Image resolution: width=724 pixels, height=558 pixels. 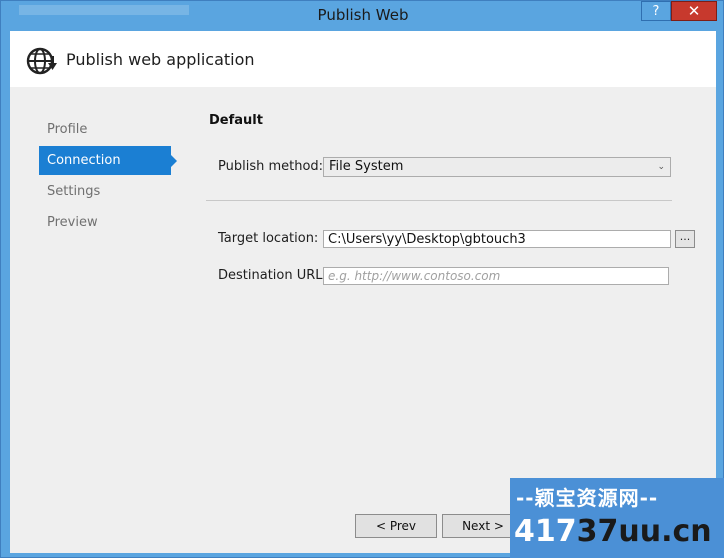 What do you see at coordinates (497, 167) in the screenshot?
I see `publish-method-select: File System ⌄` at bounding box center [497, 167].